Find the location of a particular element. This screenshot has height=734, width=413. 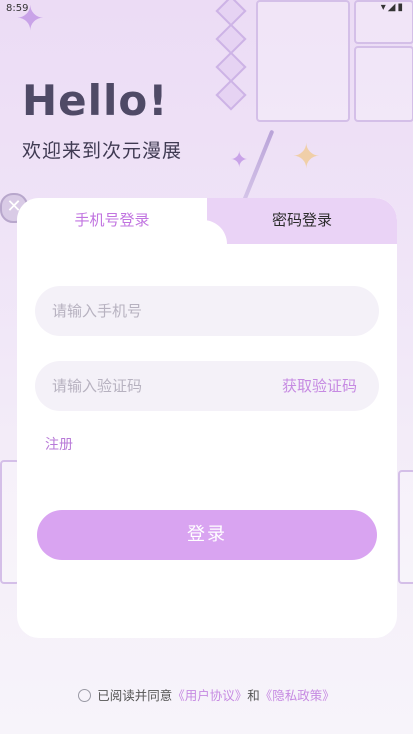

agreement-row: 已阅读并同意《用户协议》和《隐私政策》 is located at coordinates (206, 694).